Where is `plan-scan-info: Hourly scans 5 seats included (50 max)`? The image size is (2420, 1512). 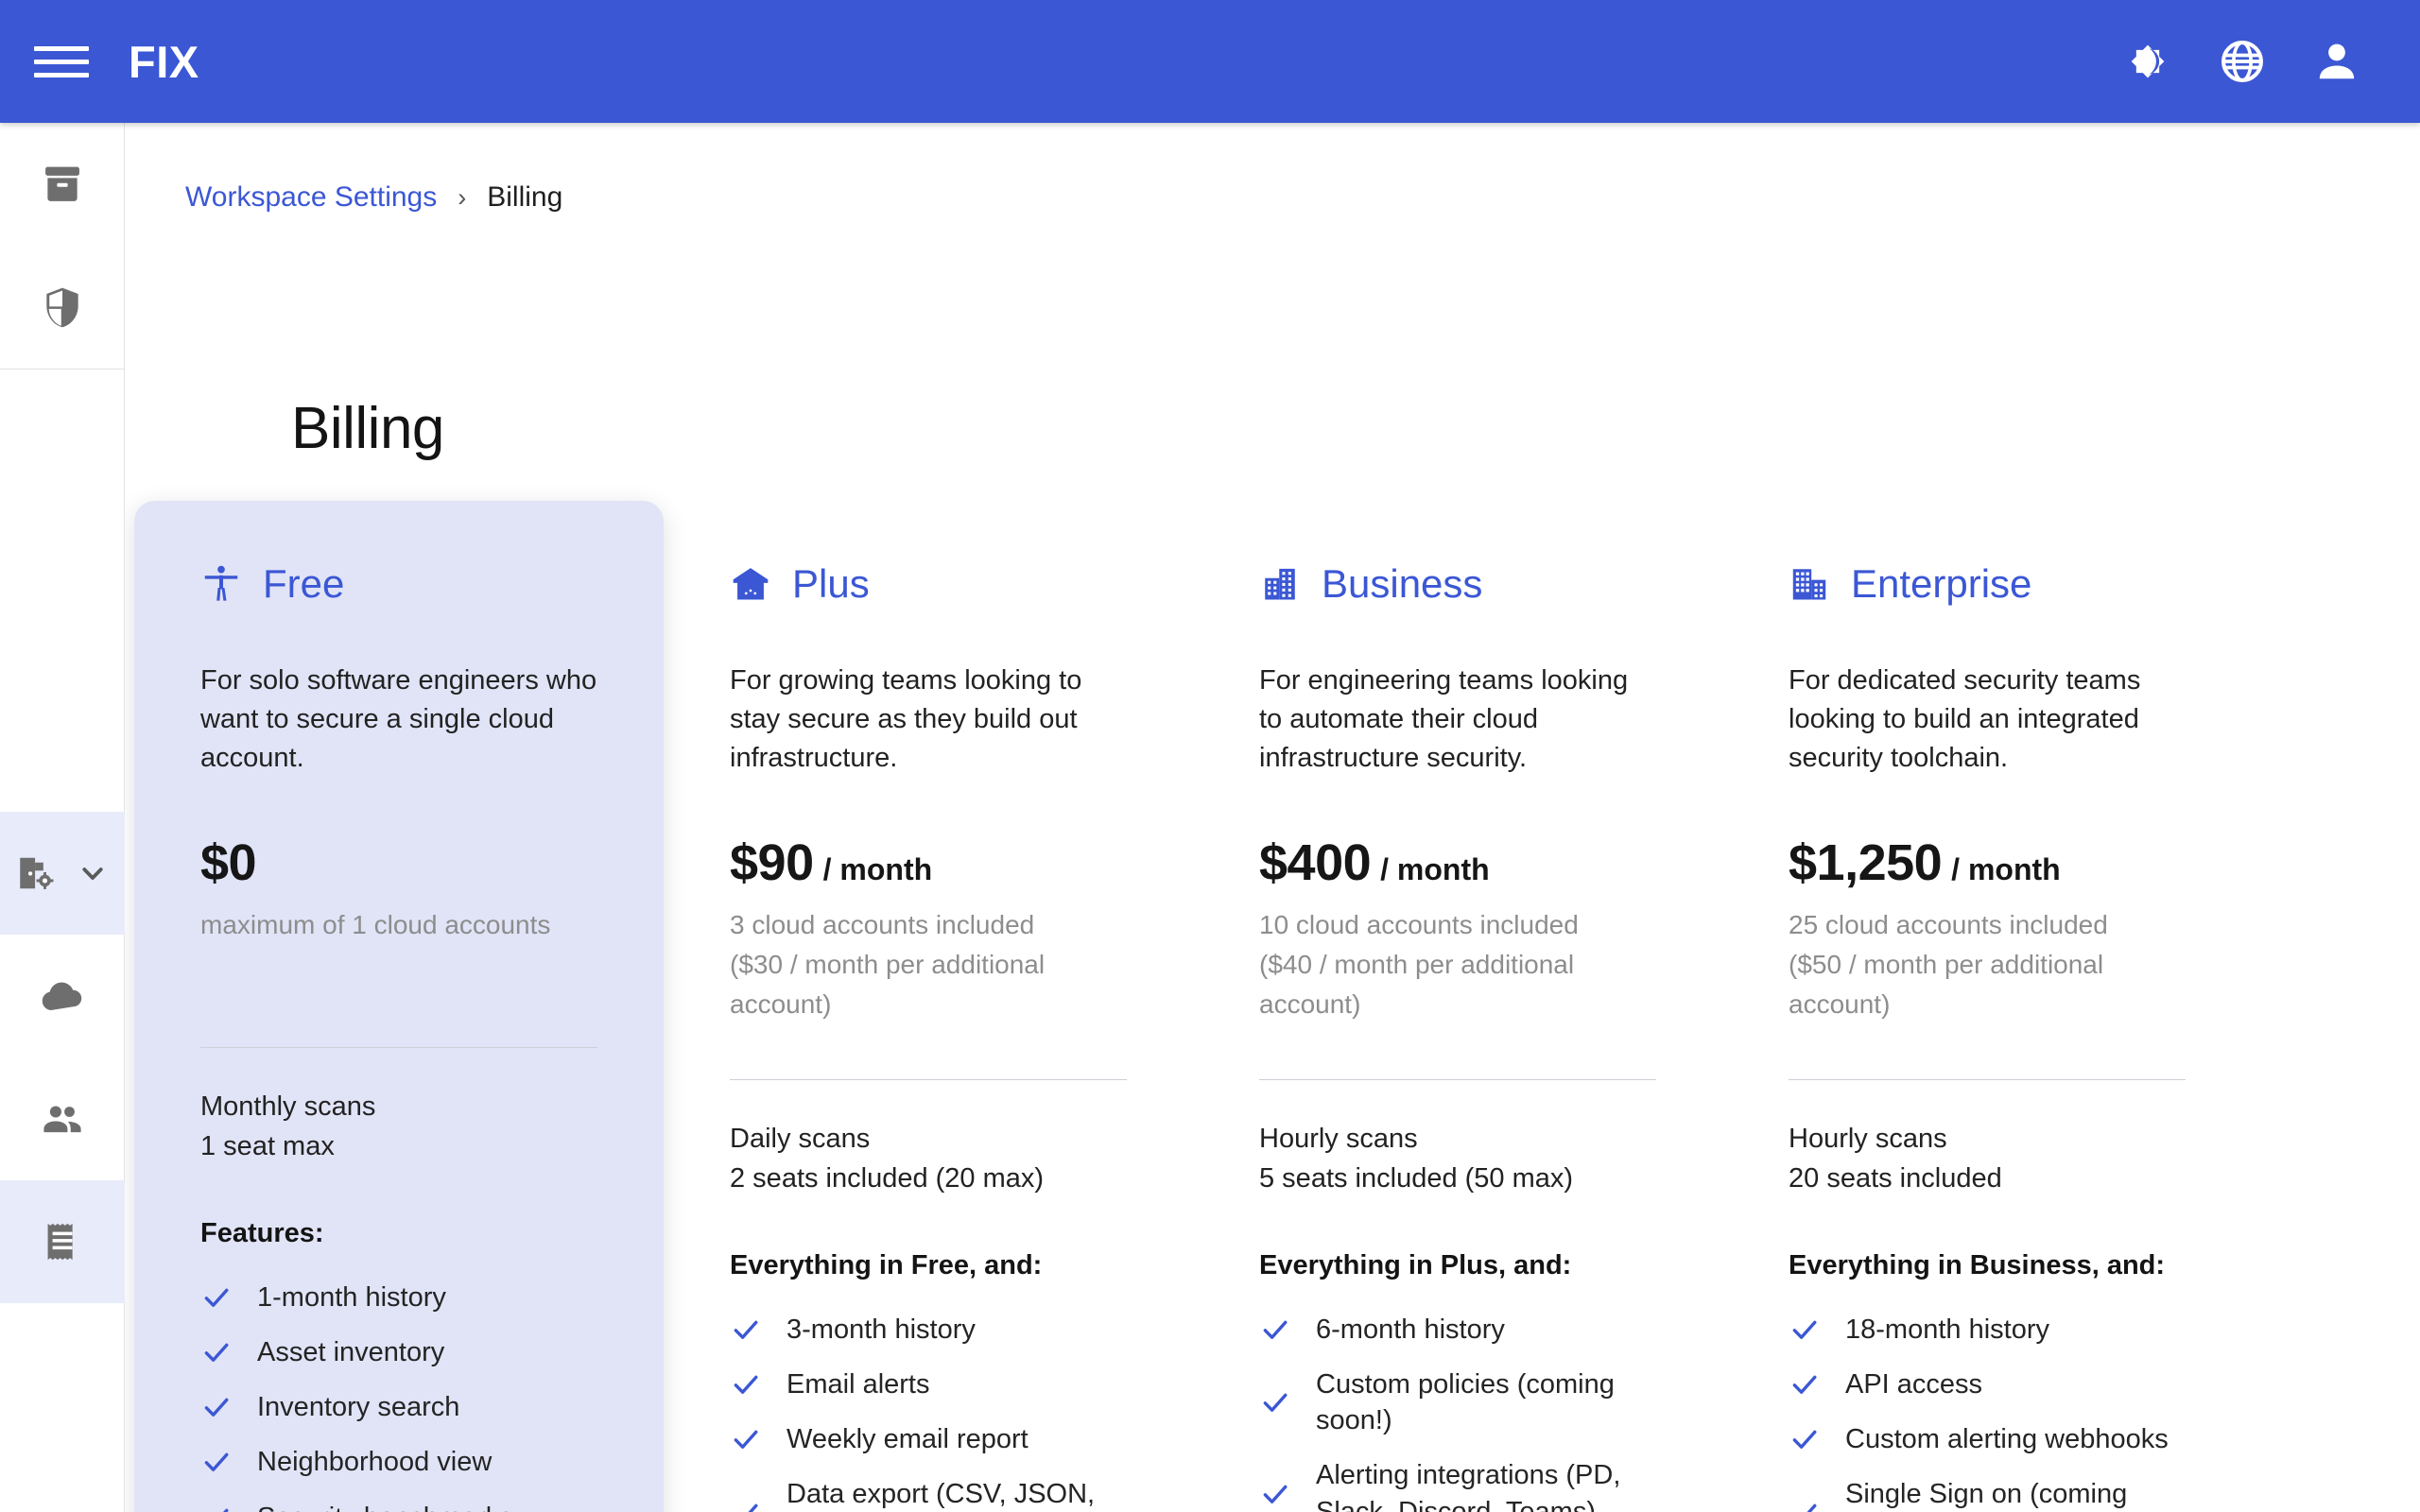
plan-scan-info: Hourly scans 5 seats included (50 max) is located at coordinates (1457, 1159).